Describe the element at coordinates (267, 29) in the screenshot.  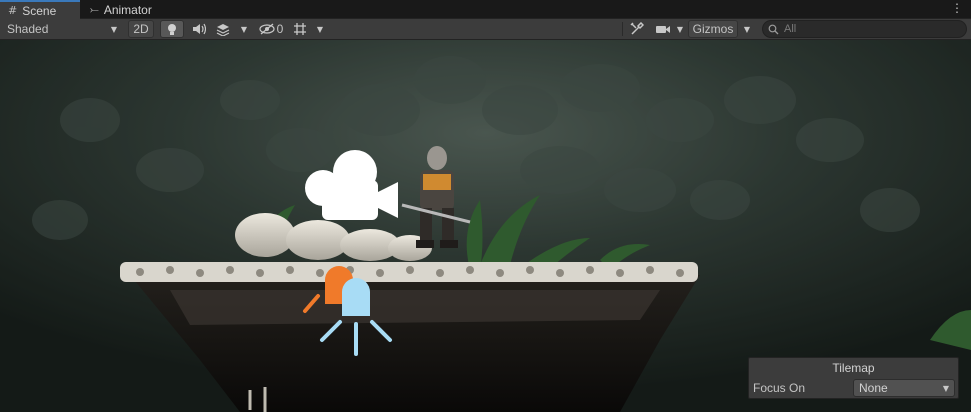
I see `eye-slash-icon` at that location.